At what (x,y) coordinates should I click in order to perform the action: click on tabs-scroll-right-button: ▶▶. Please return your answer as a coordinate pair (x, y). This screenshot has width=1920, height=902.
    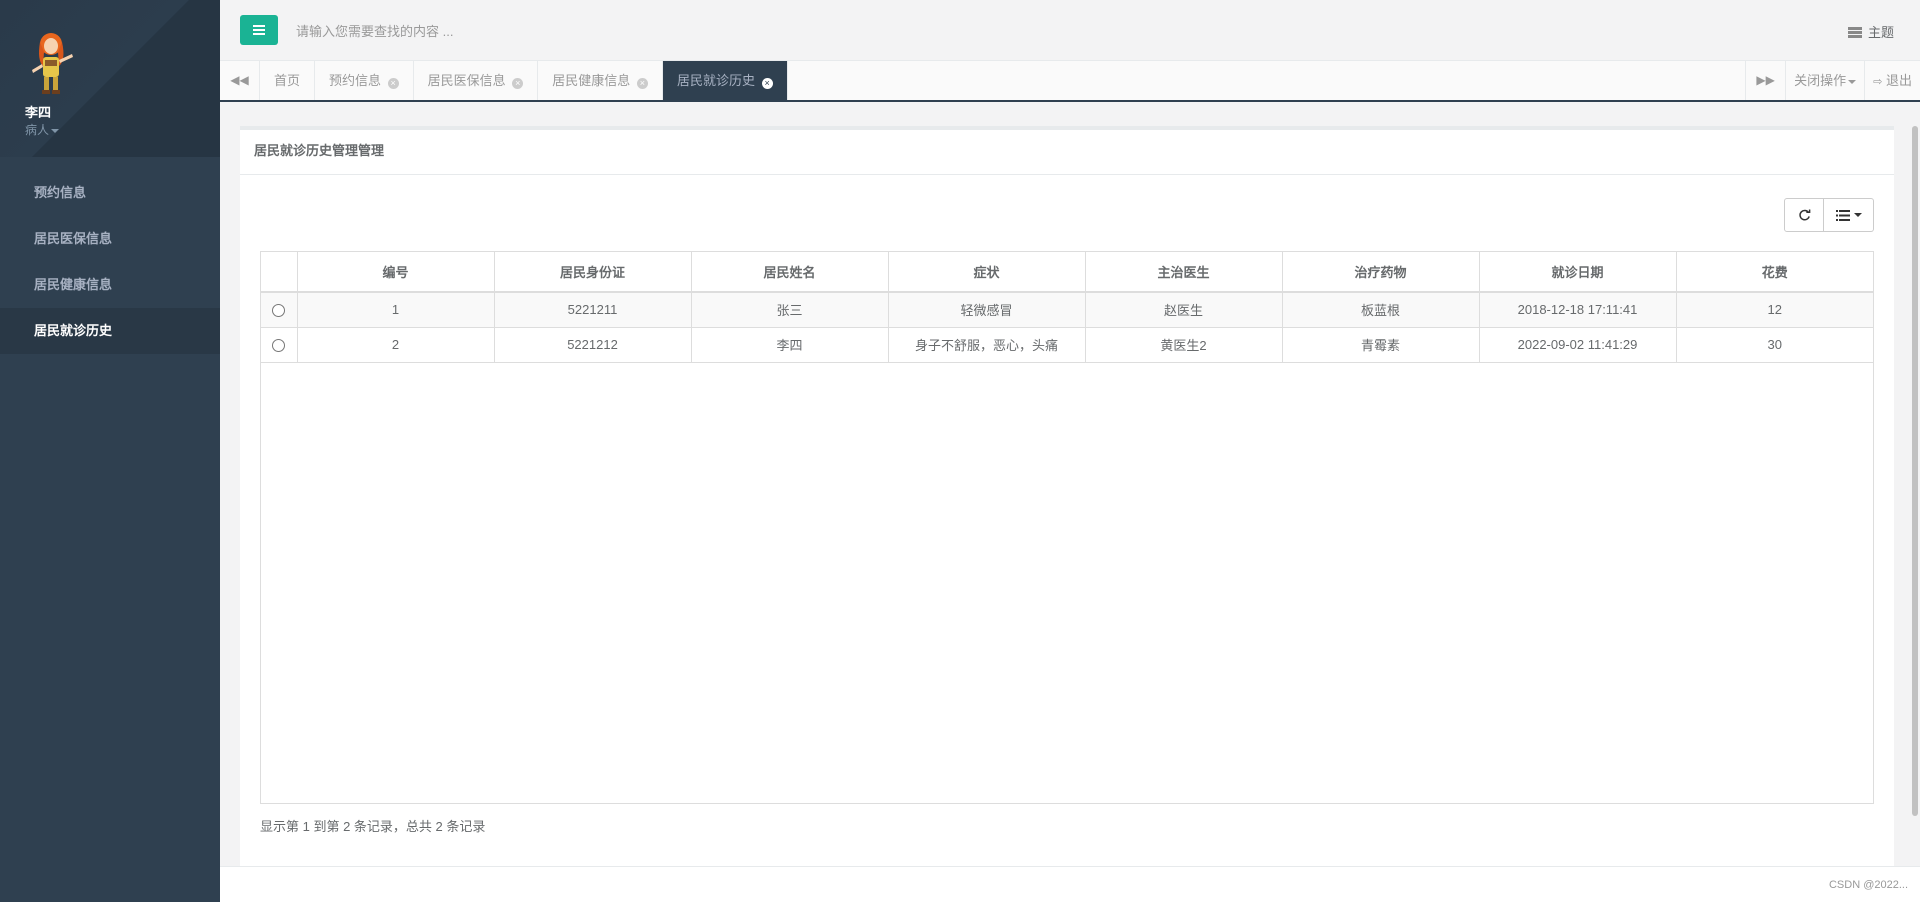
    Looking at the image, I should click on (1765, 80).